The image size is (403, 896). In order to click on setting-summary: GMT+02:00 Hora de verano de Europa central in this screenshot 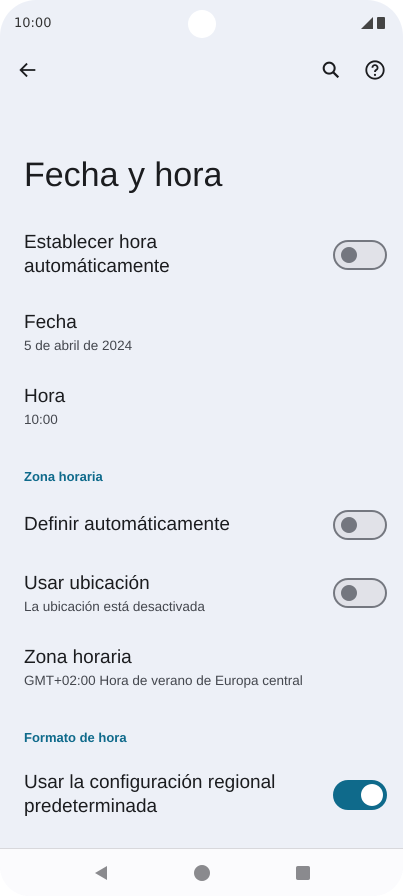, I will do `click(164, 680)`.